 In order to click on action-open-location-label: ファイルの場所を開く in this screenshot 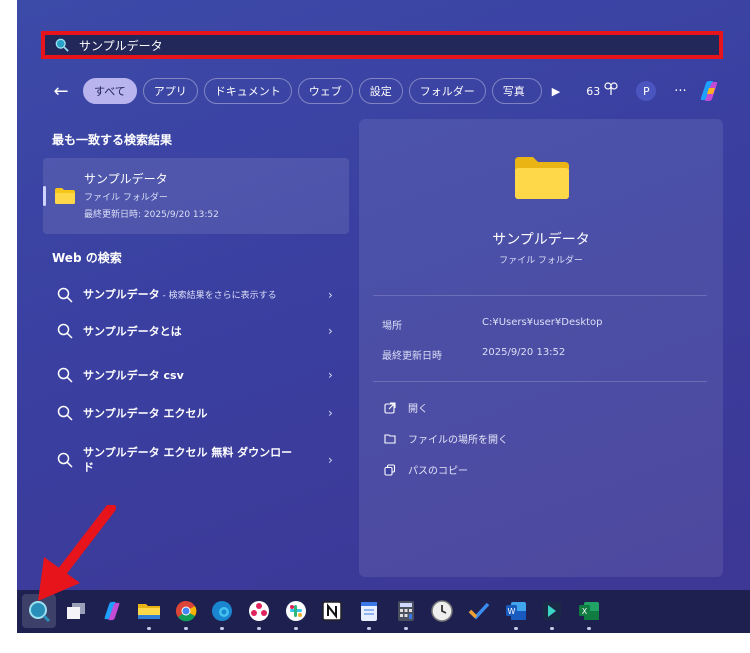, I will do `click(458, 440)`.